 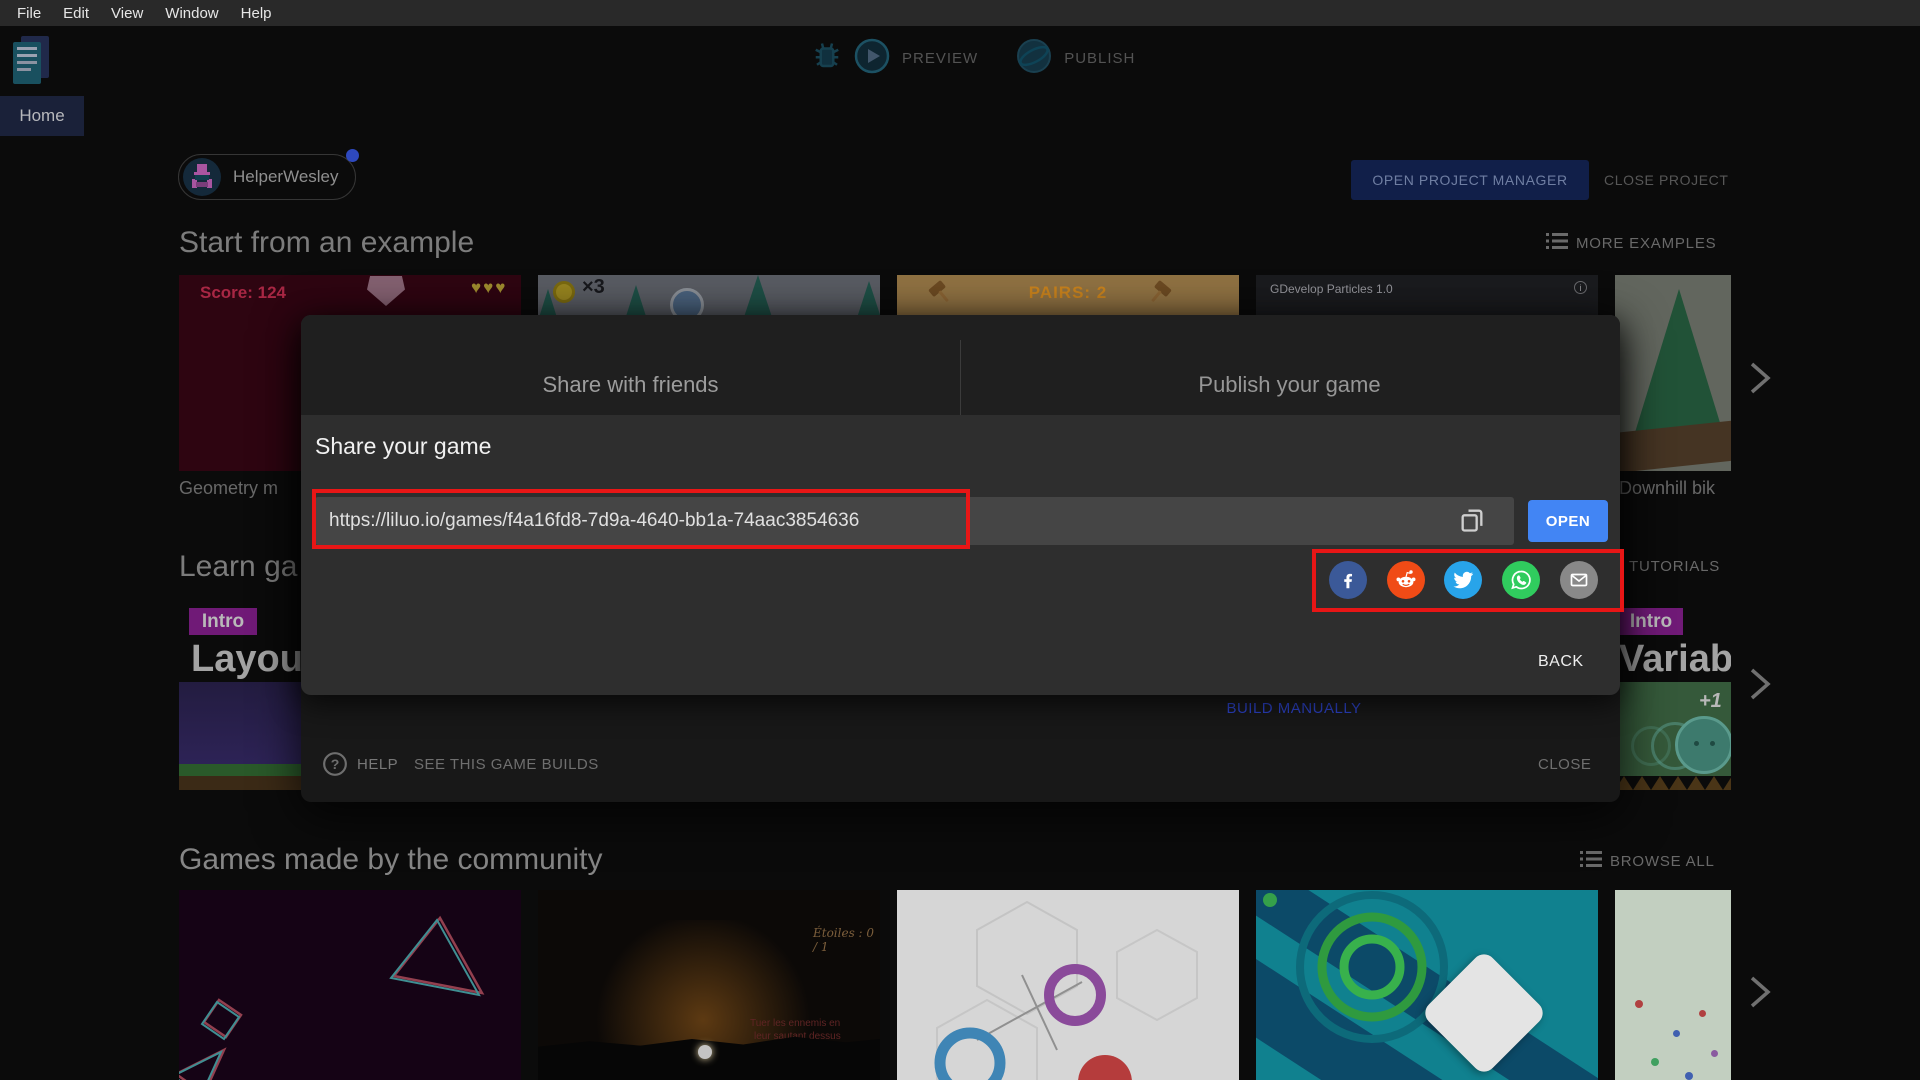 I want to click on tab-home: Home, so click(x=42, y=116).